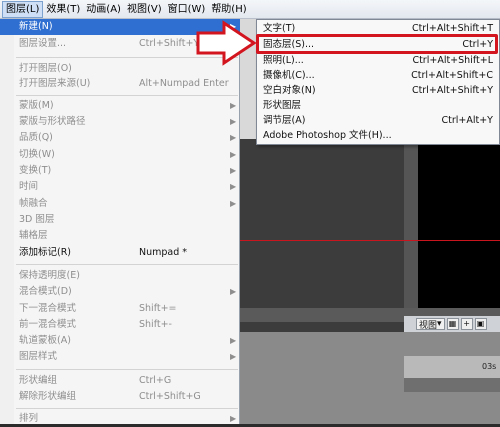 The width and height of the screenshot is (500, 427). I want to click on menu-item-label: 图层样式, so click(38, 356).